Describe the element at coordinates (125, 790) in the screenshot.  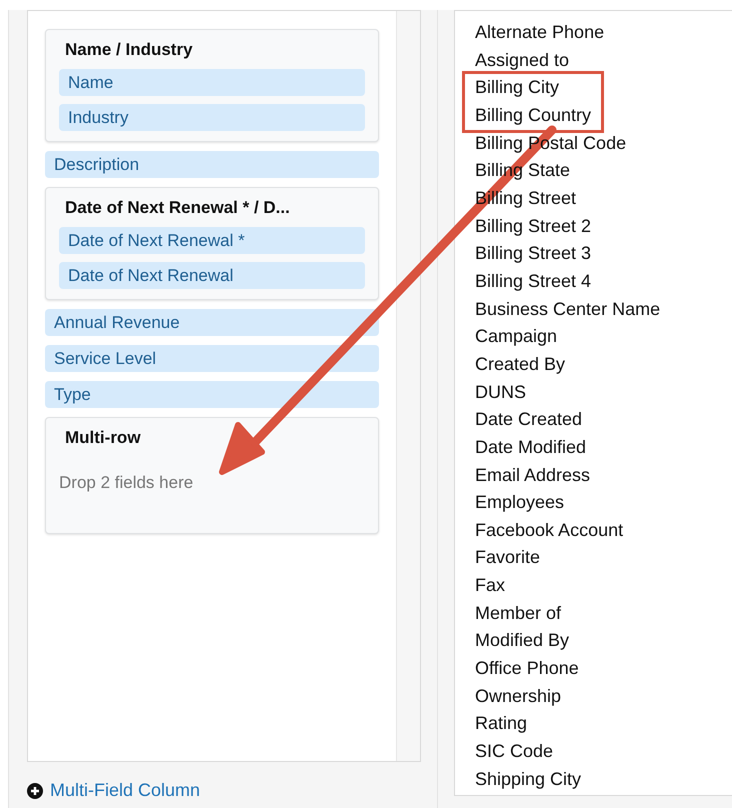
I see `multi-field-column-link: Multi-Field Column` at that location.